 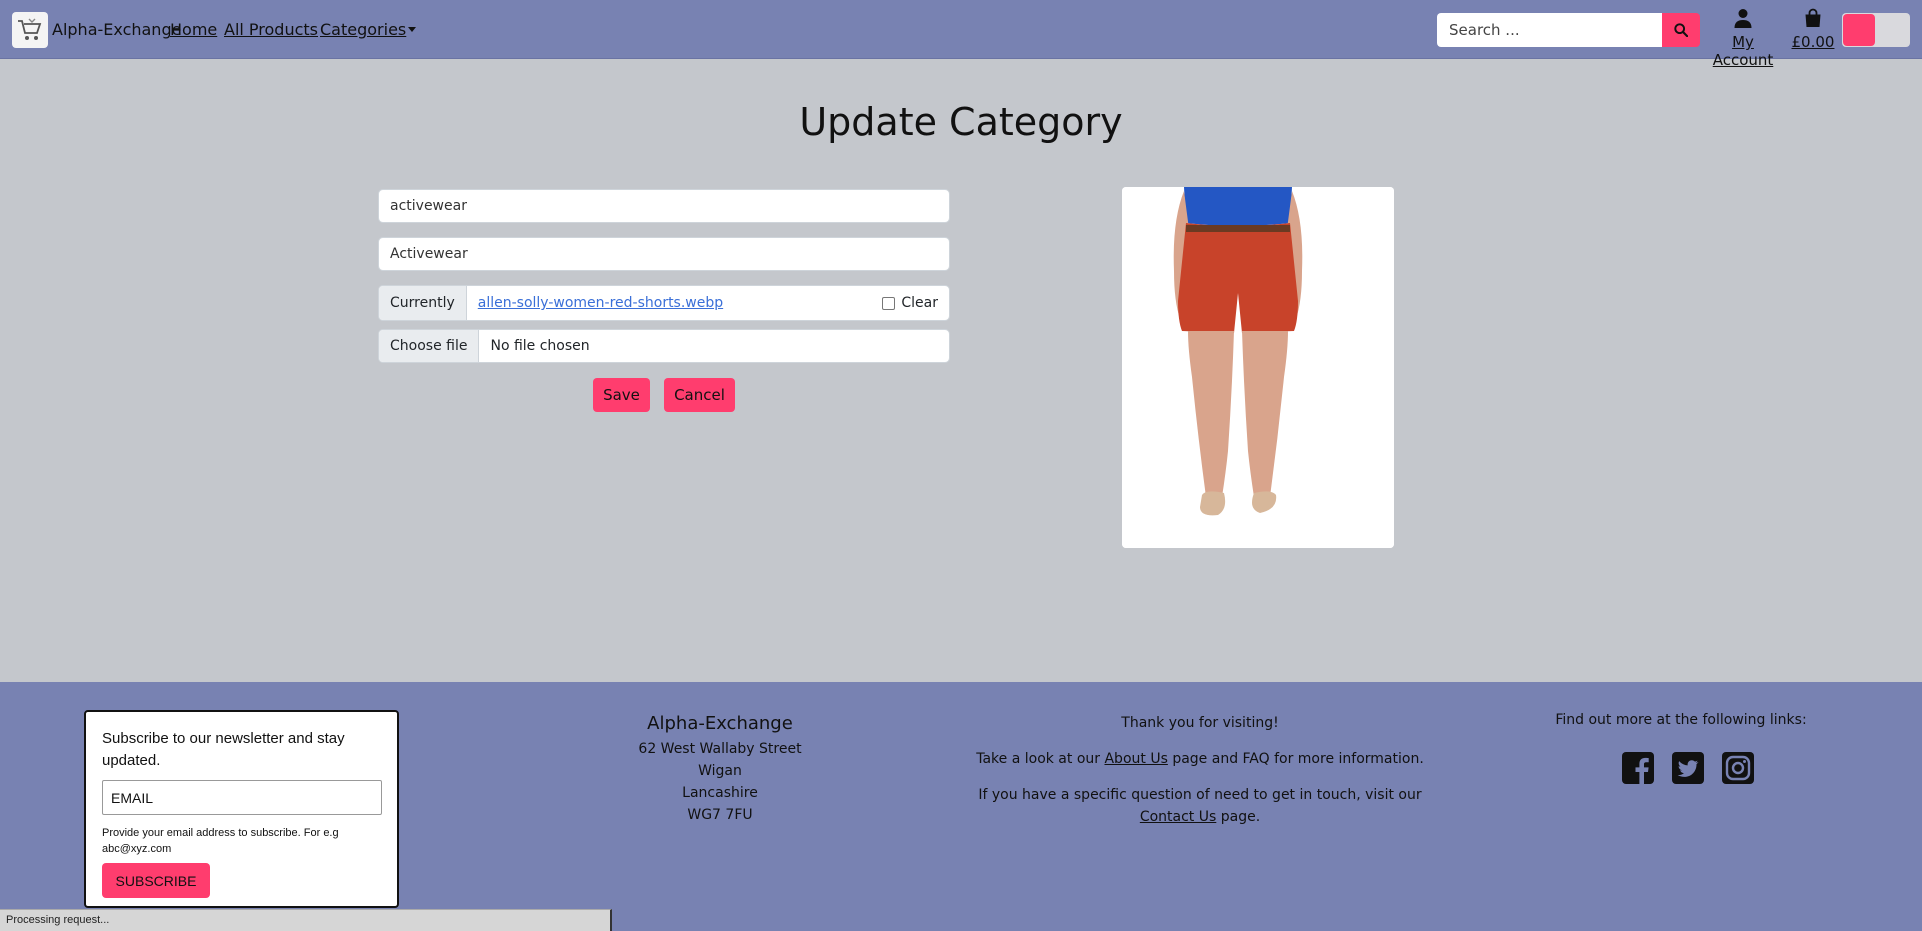 I want to click on toggle-knob, so click(x=1859, y=30).